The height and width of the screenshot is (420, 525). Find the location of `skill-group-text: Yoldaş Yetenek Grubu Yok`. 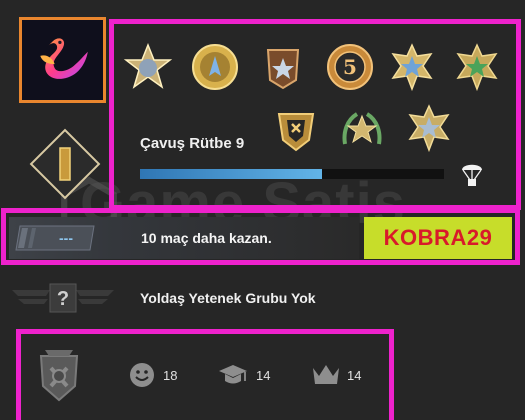

skill-group-text: Yoldaş Yetenek Grubu Yok is located at coordinates (228, 298).